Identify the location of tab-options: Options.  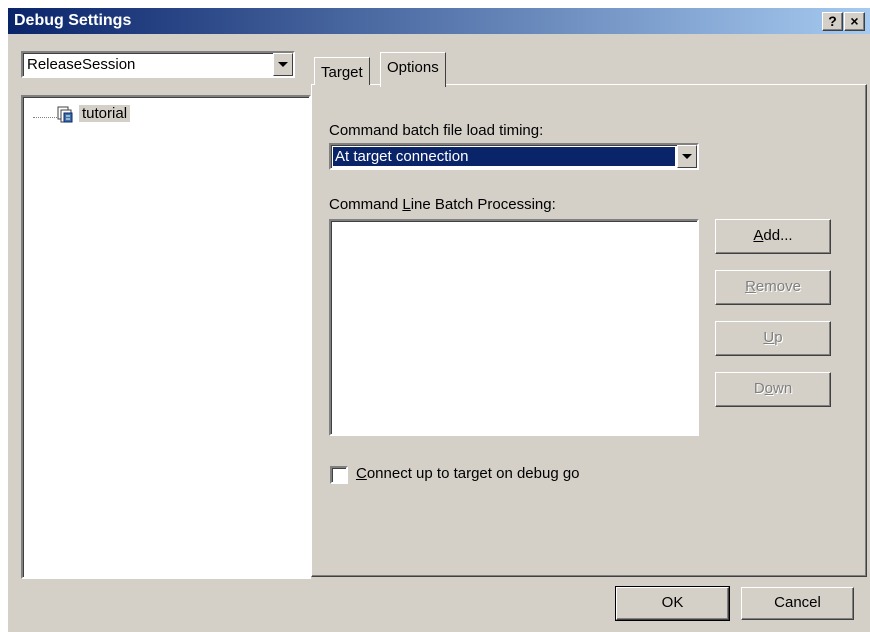
(413, 69).